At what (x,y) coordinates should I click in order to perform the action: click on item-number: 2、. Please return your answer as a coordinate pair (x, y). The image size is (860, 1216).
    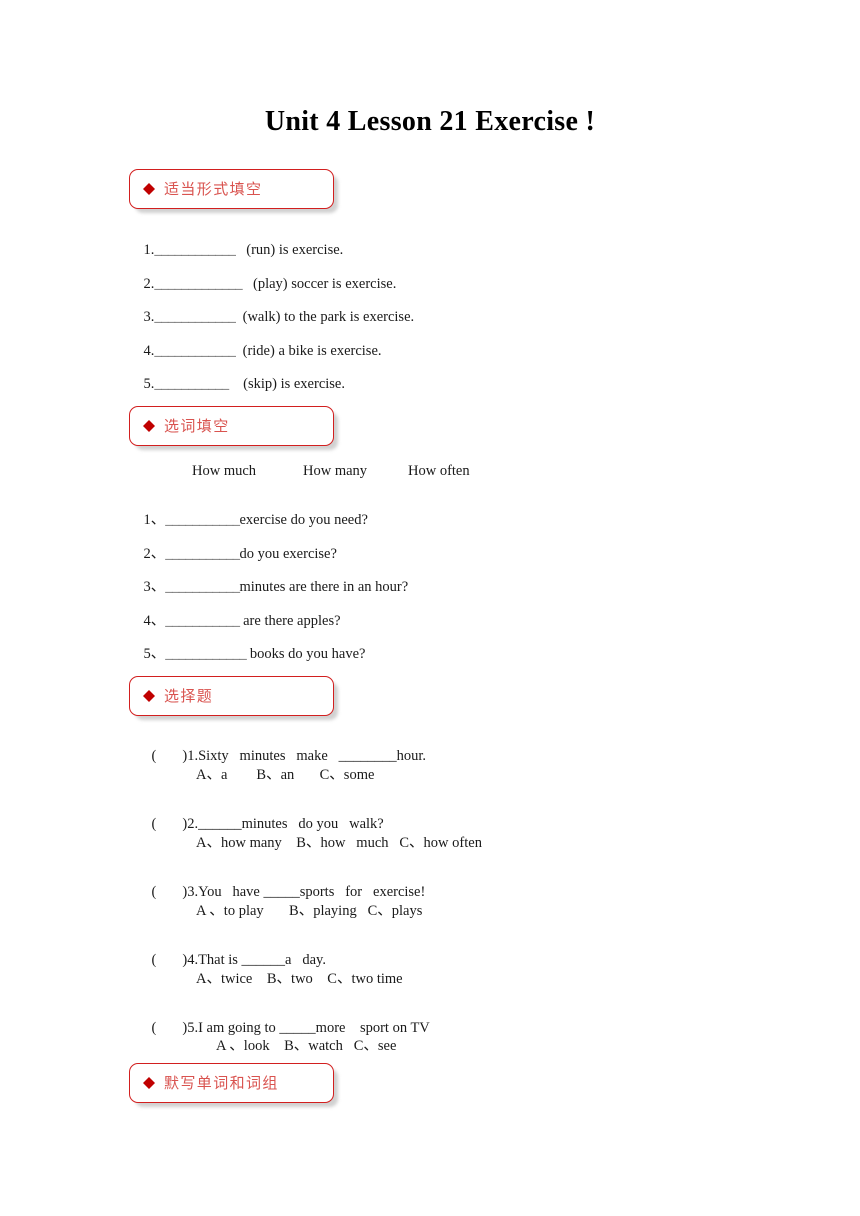
    Looking at the image, I should click on (154, 553).